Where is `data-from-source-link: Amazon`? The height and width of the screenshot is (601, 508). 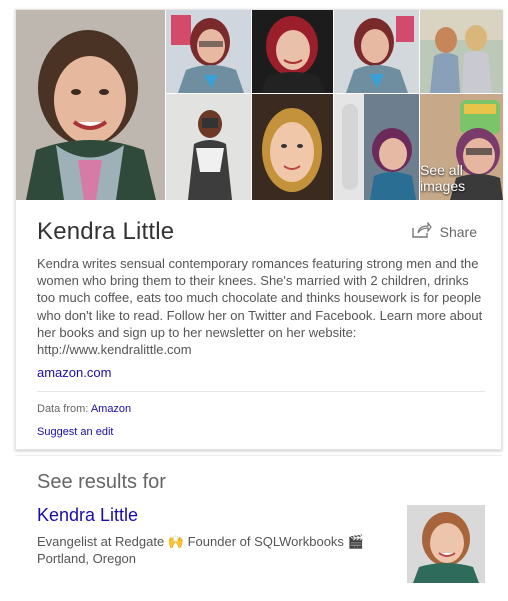
data-from-source-link: Amazon is located at coordinates (111, 409).